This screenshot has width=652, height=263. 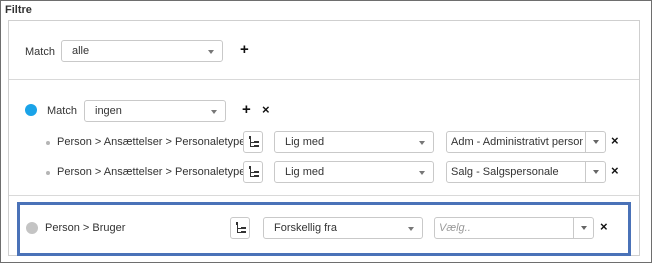 I want to click on value-combobox: Adm - Administrativt personale, so click(x=526, y=142).